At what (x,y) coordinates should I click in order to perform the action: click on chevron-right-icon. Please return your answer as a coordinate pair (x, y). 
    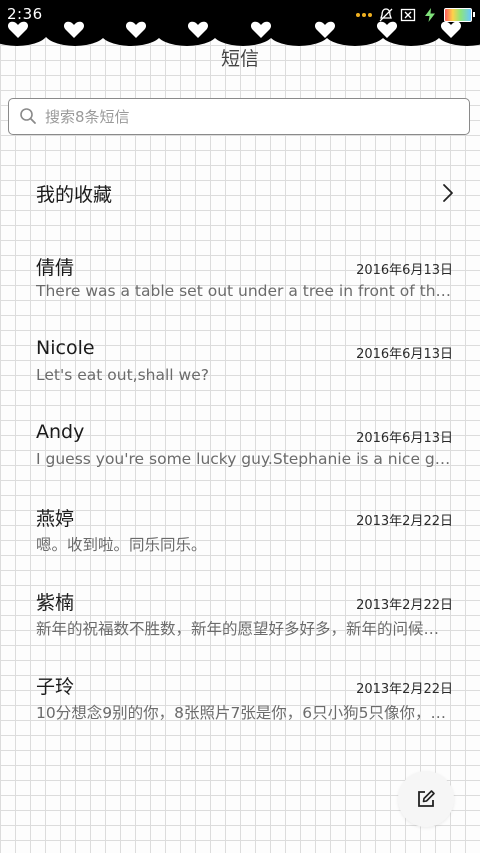
    Looking at the image, I should click on (448, 193).